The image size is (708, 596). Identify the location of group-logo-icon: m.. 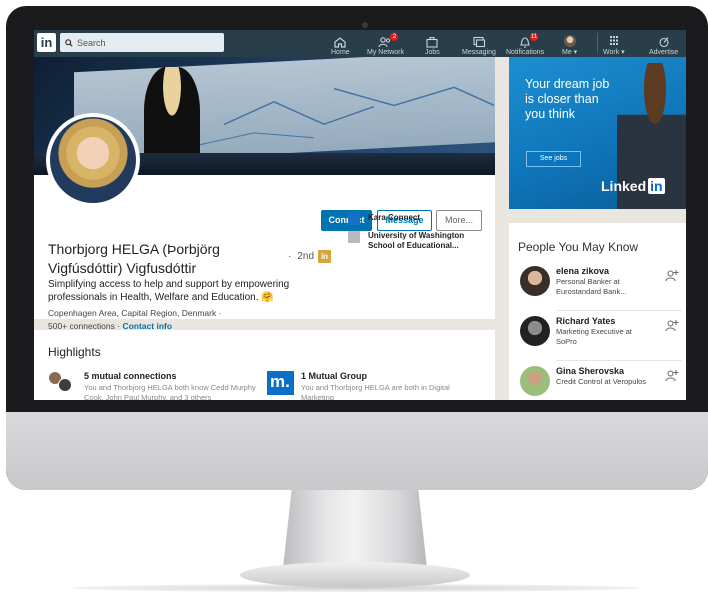
(280, 383).